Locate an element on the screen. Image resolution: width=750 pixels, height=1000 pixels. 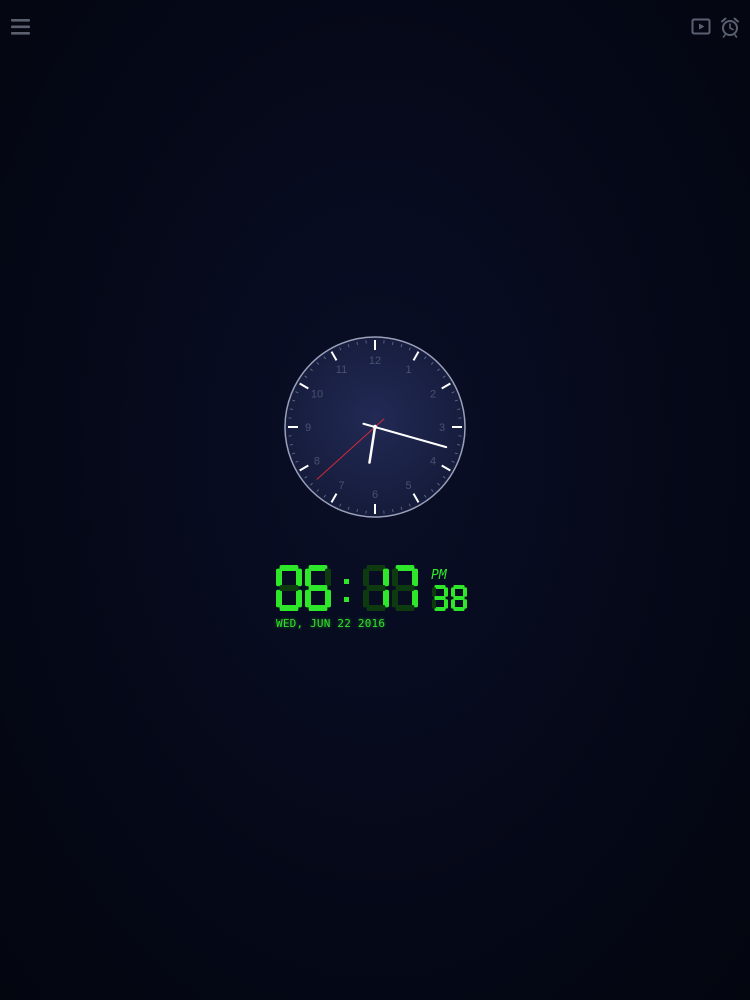
clock-numeral: 1 is located at coordinates (408, 370).